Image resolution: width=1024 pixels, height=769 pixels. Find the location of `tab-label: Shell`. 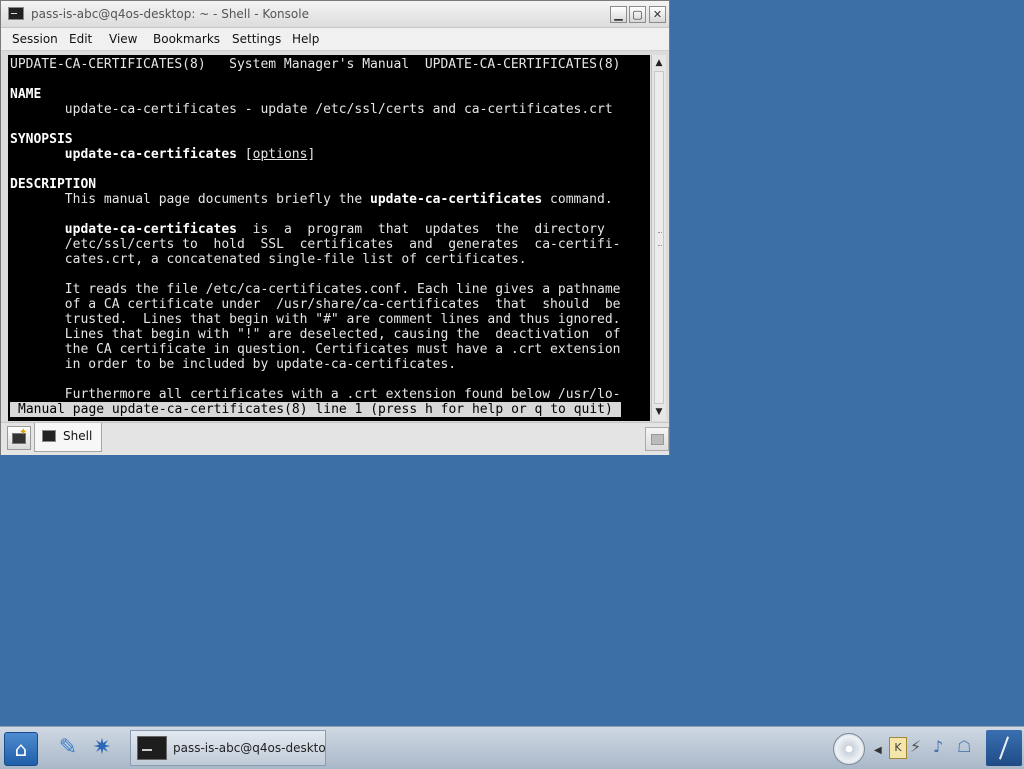

tab-label: Shell is located at coordinates (78, 436).